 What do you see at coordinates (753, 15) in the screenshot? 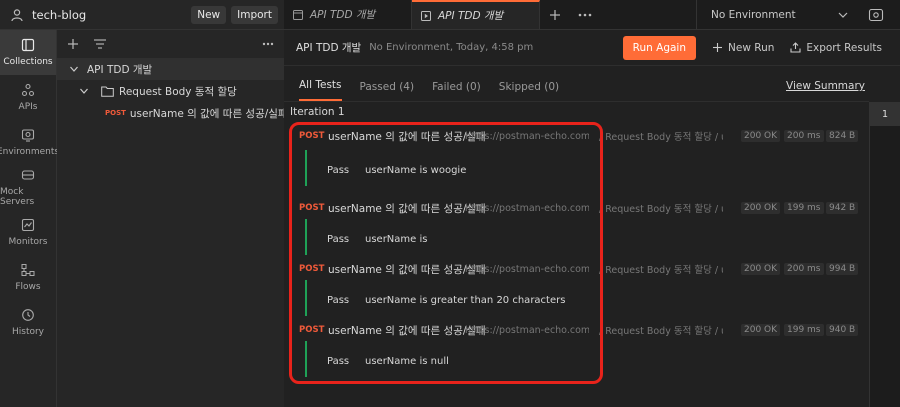
I see `environment-label: No Environment` at bounding box center [753, 15].